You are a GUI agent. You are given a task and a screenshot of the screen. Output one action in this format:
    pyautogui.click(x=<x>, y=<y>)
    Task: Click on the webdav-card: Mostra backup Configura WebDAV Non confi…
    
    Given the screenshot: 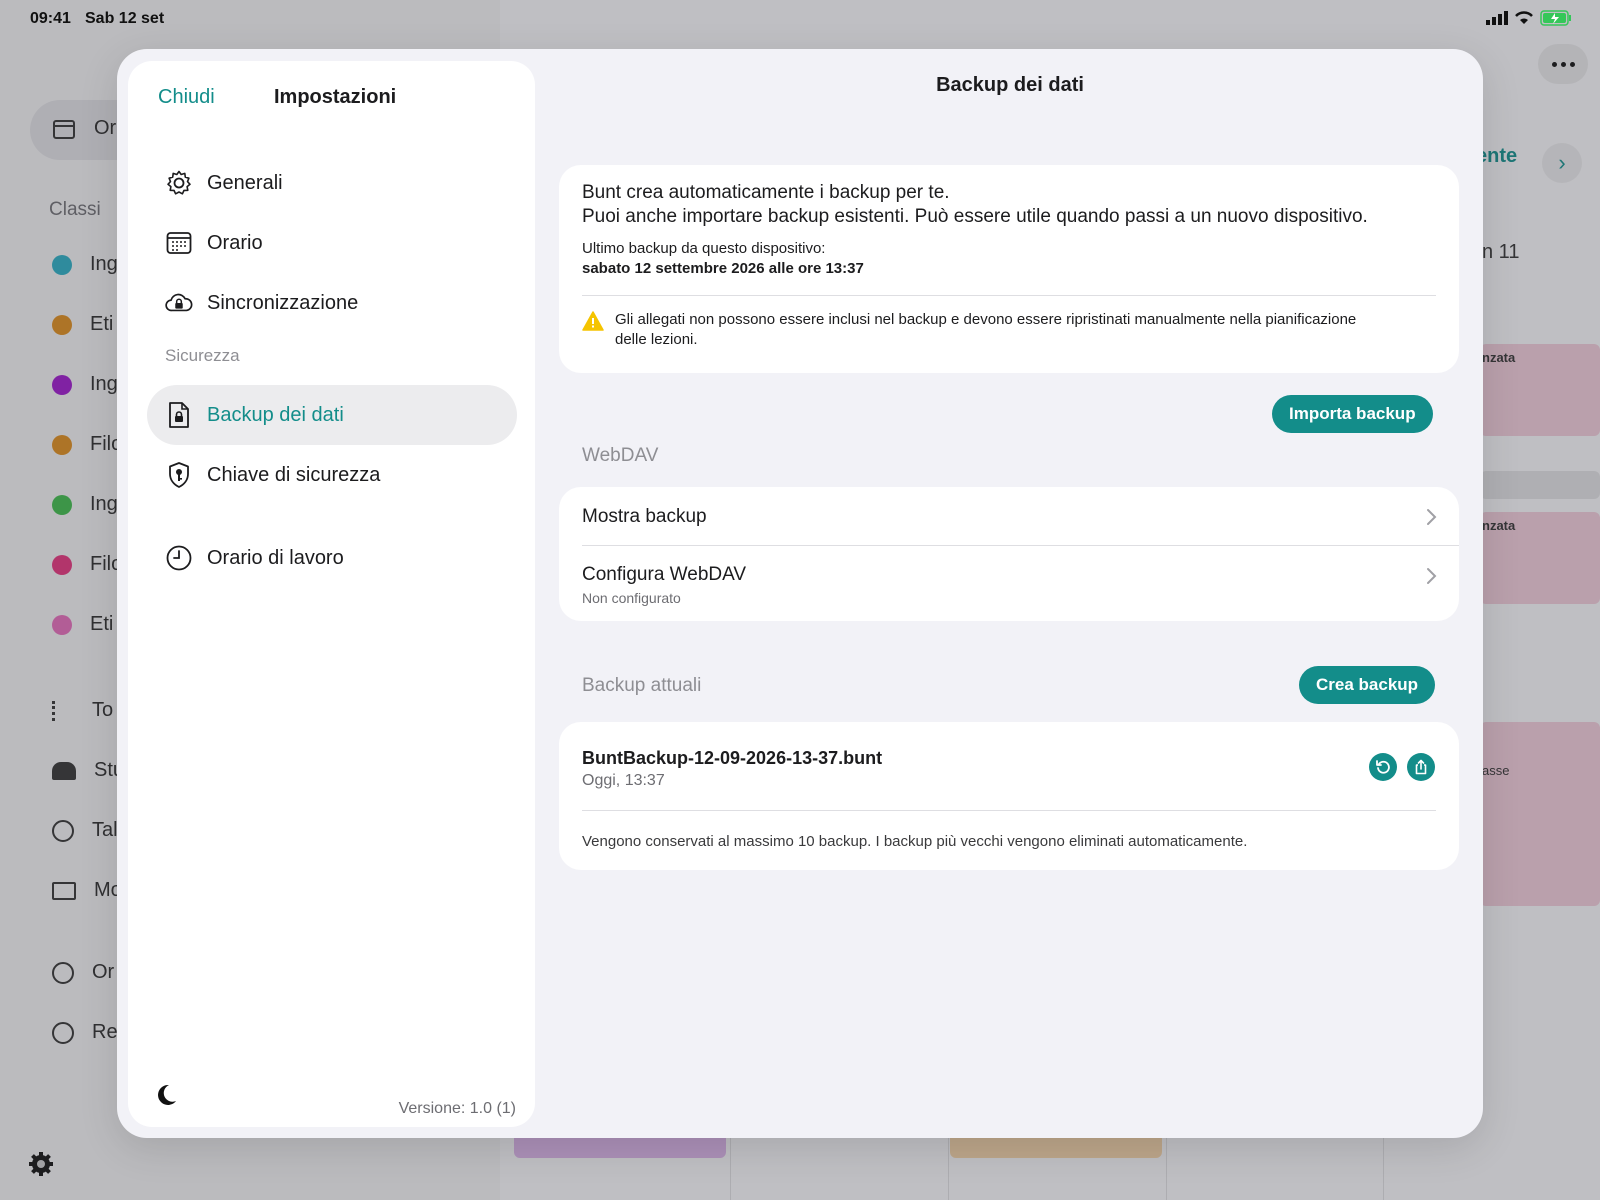 What is the action you would take?
    pyautogui.click(x=1009, y=554)
    